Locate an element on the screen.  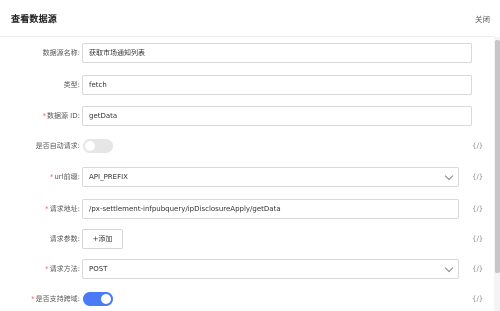
id-value: getData is located at coordinates (103, 116).